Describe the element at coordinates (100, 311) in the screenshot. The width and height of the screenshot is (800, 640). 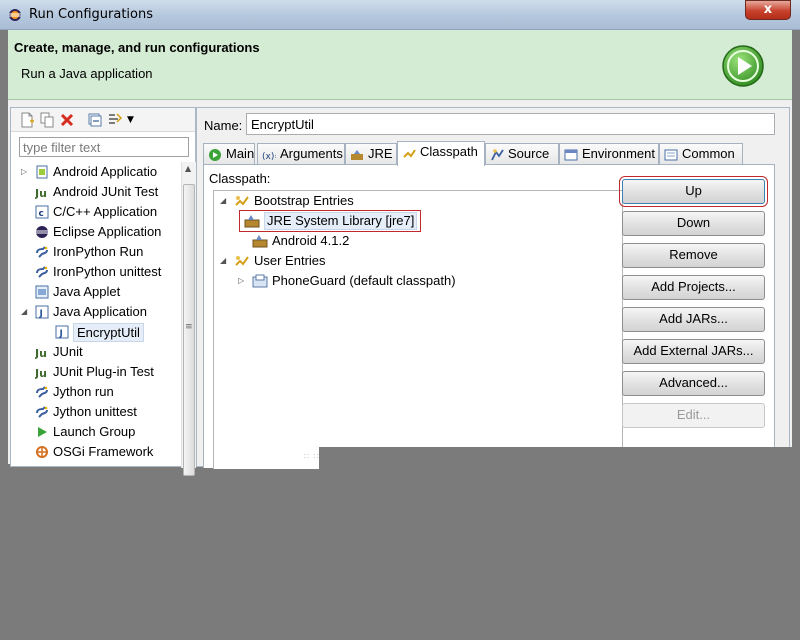
I see `tree-item-label: Java Application` at that location.